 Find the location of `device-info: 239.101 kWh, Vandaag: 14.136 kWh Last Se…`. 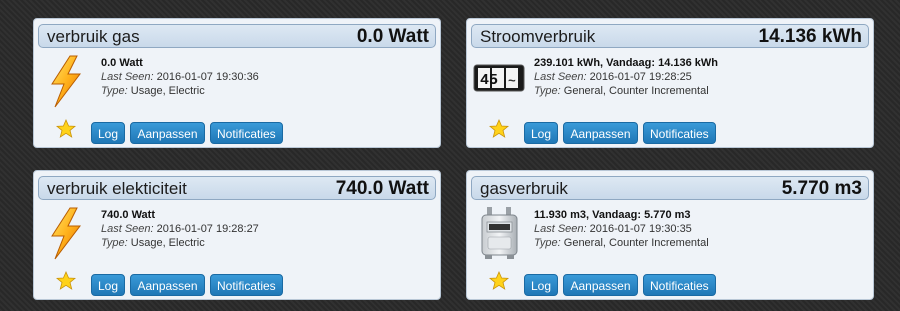

device-info: 239.101 kWh, Vandaag: 14.136 kWh Last Se… is located at coordinates (626, 77).